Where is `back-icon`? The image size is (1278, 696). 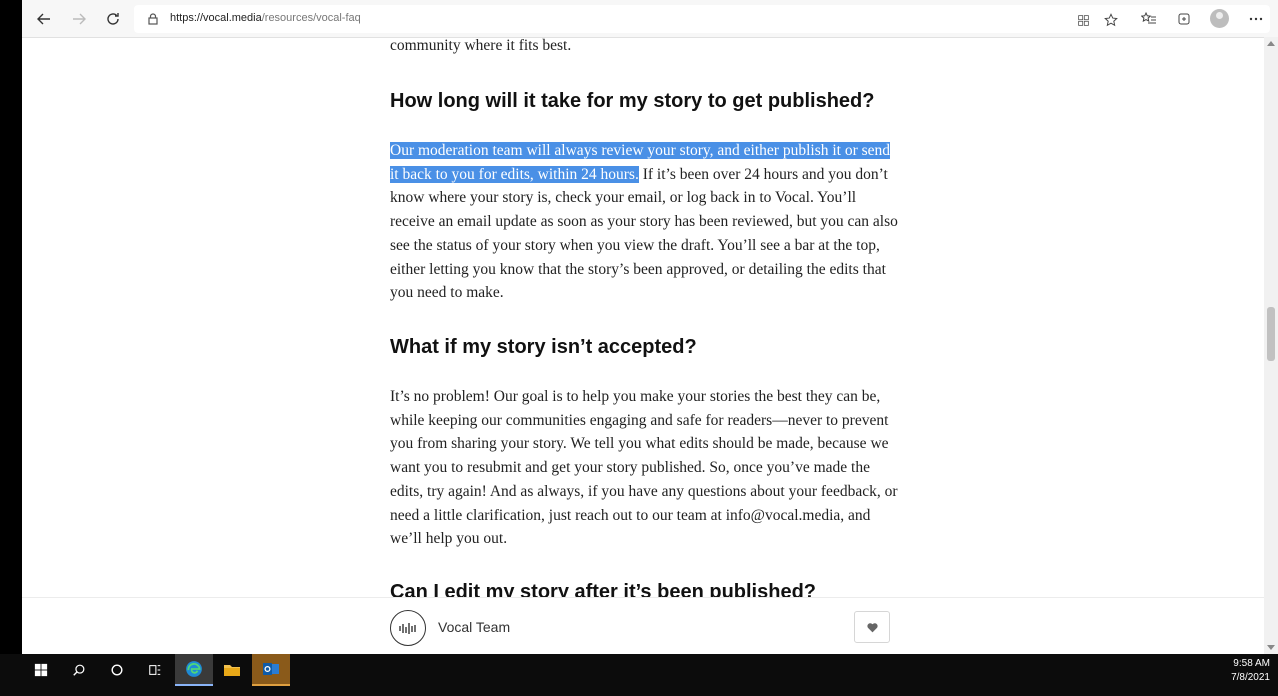 back-icon is located at coordinates (44, 19).